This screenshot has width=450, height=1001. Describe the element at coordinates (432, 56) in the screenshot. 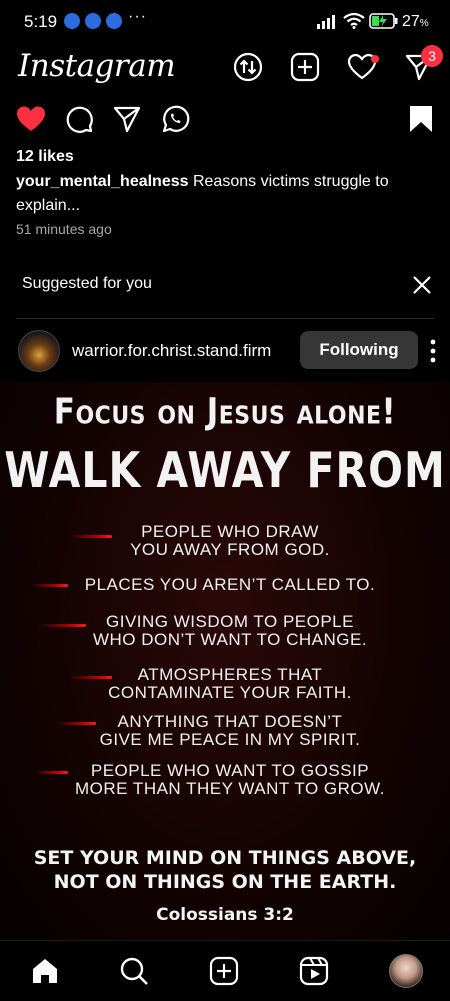

I see `direct-badge: 3` at that location.